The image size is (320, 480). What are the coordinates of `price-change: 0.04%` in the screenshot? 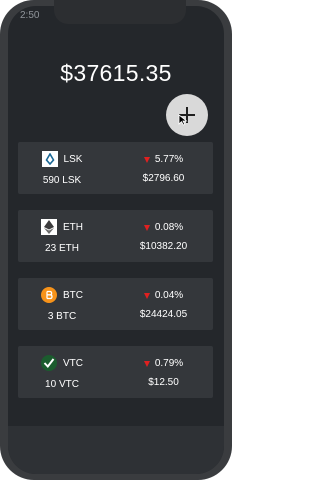 It's located at (163, 295).